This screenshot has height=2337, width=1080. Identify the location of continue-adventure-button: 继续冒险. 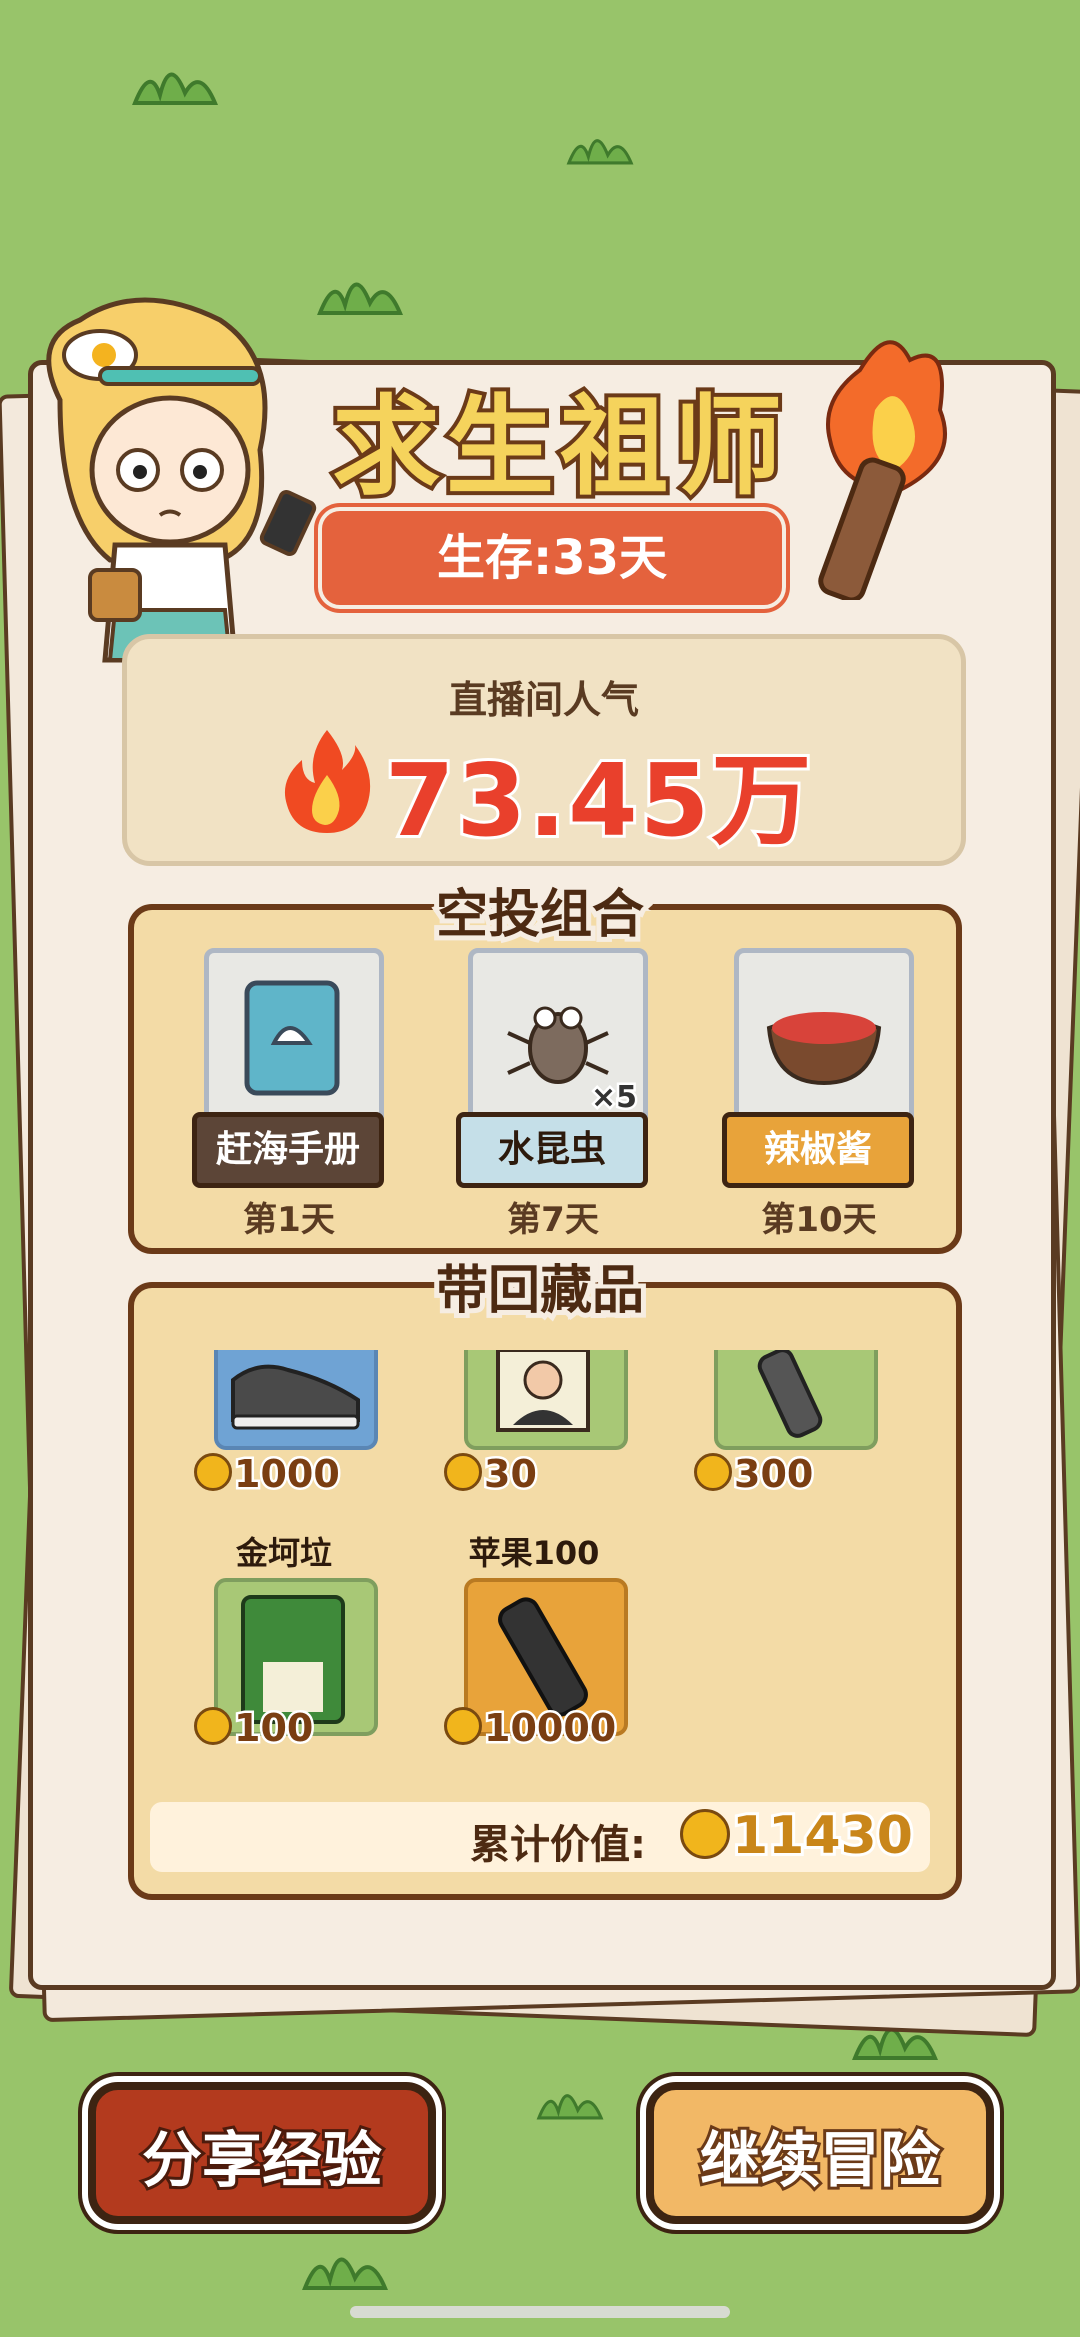
(820, 2153).